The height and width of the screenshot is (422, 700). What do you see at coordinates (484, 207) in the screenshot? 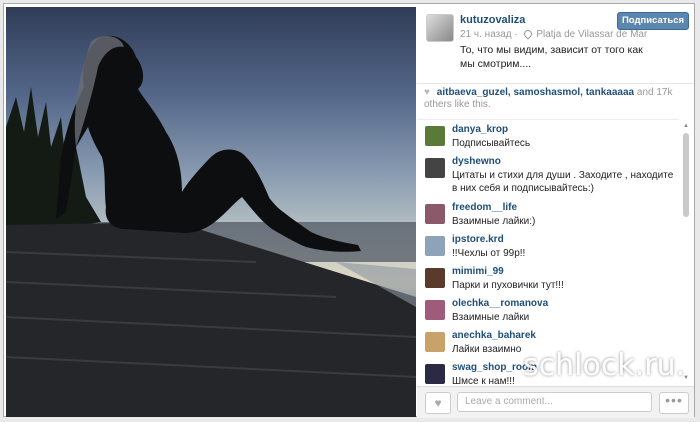
I see `commenter-username: freedom__life` at bounding box center [484, 207].